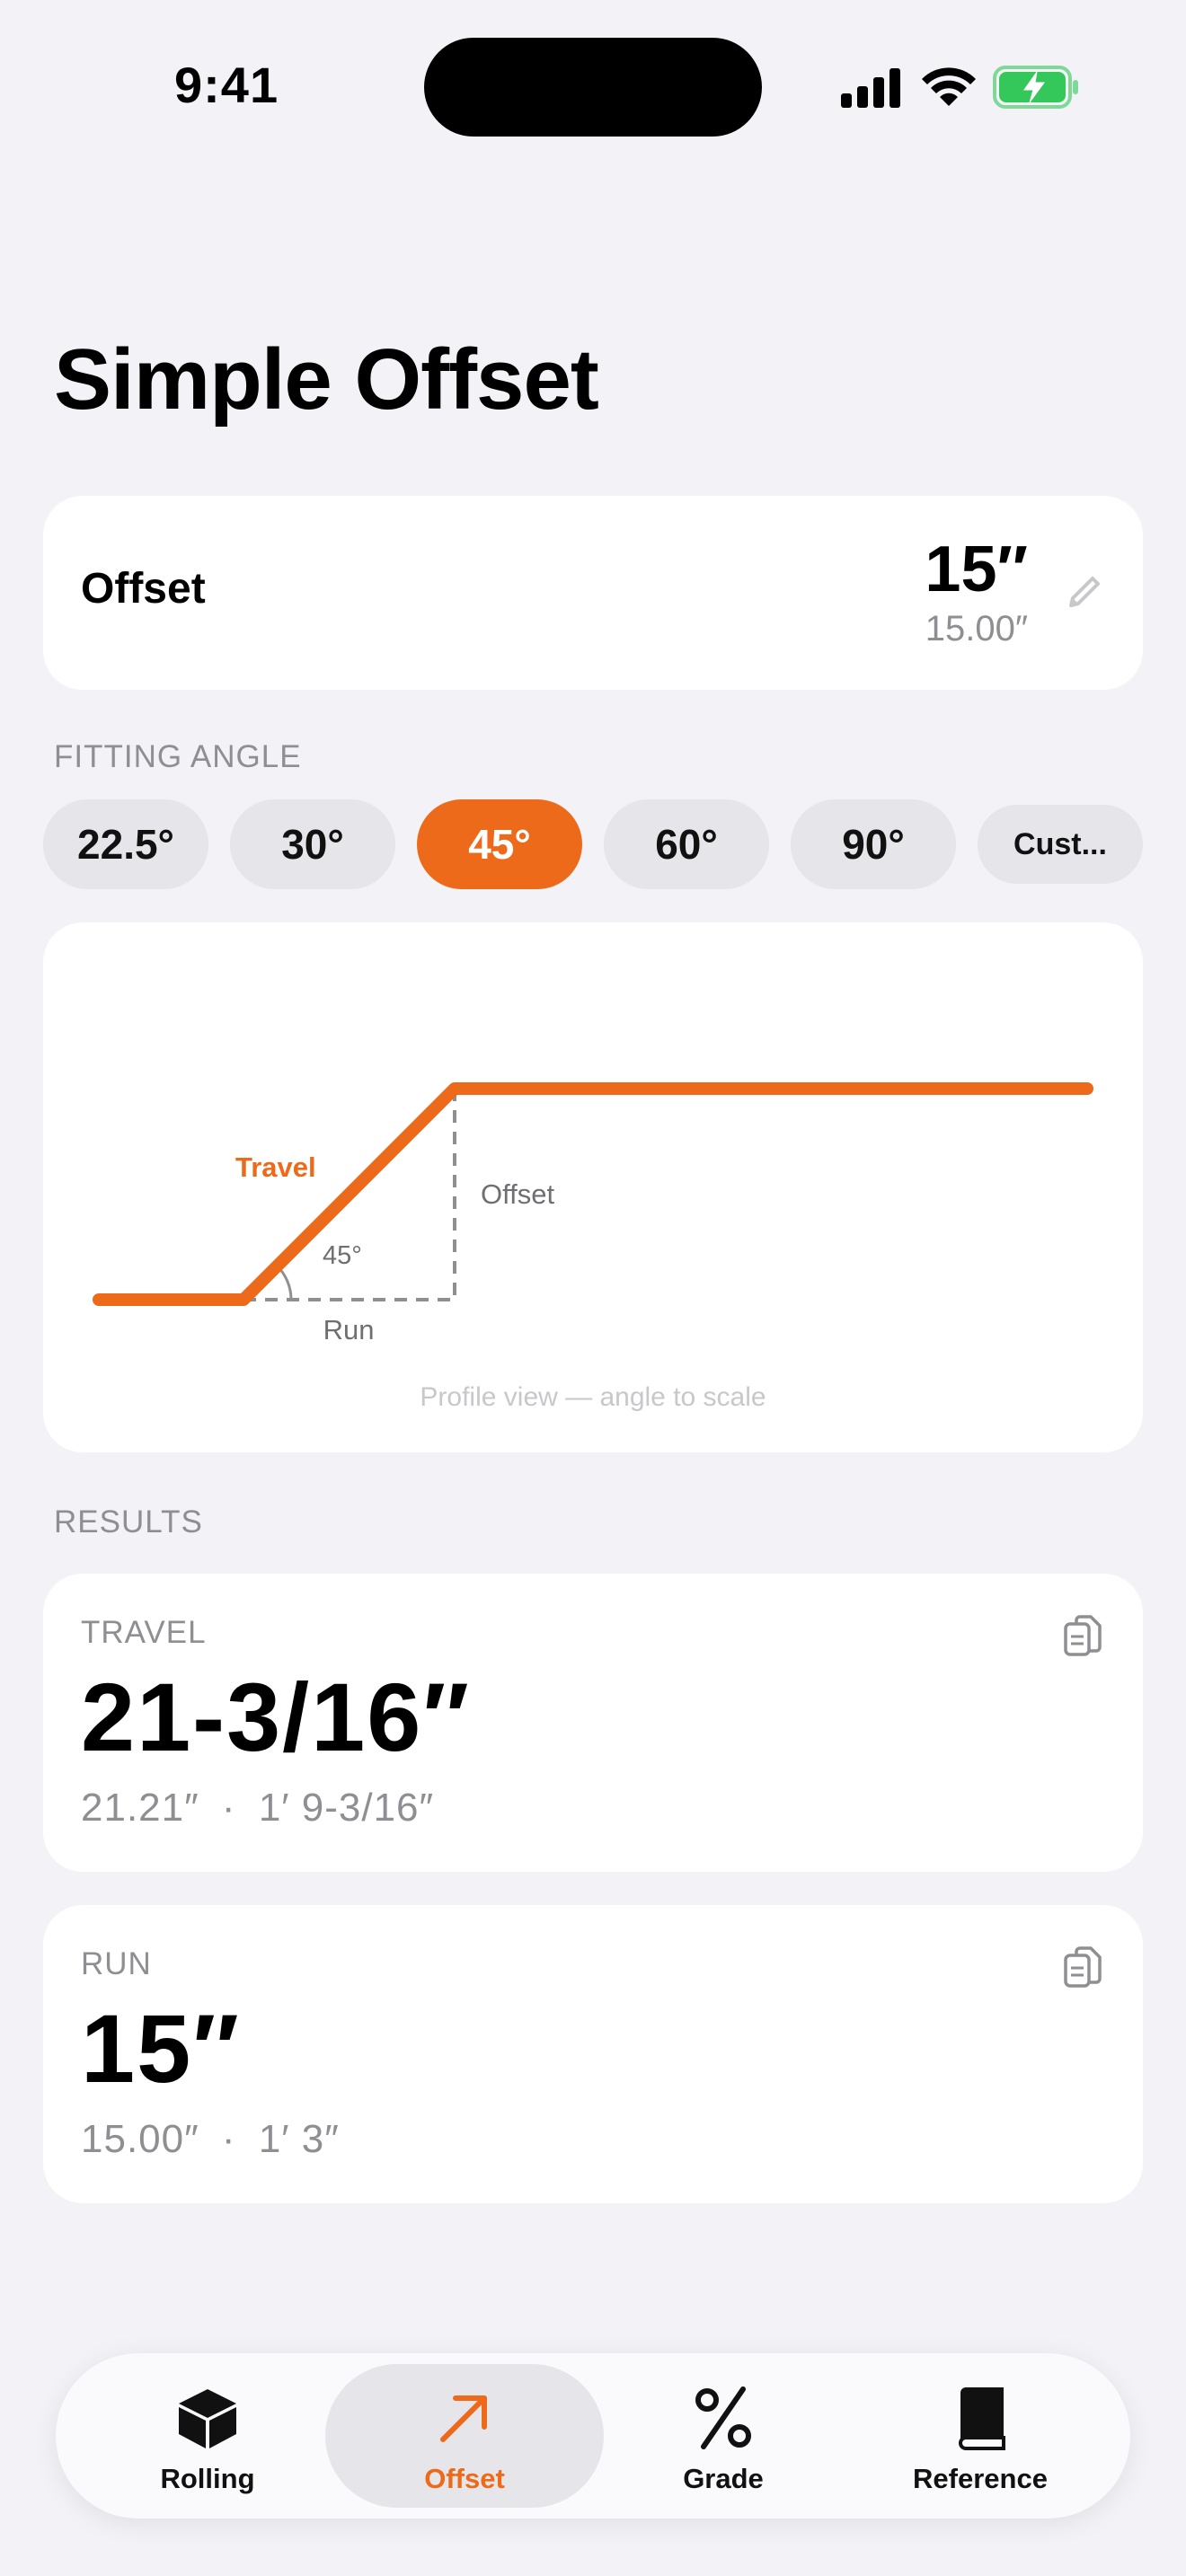 This screenshot has width=1186, height=2576. What do you see at coordinates (349, 1329) in the screenshot?
I see `run-diagram-label: Run` at bounding box center [349, 1329].